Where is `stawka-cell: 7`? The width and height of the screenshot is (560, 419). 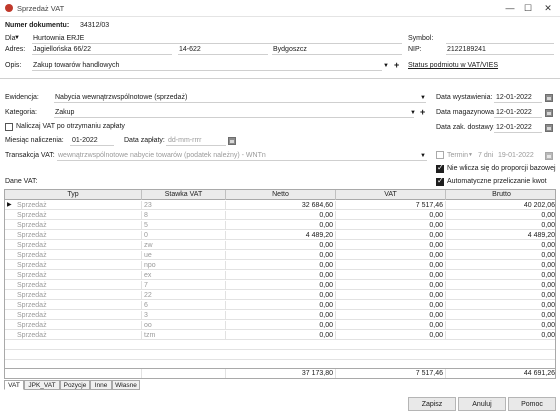 stawka-cell: 7 is located at coordinates (184, 285).